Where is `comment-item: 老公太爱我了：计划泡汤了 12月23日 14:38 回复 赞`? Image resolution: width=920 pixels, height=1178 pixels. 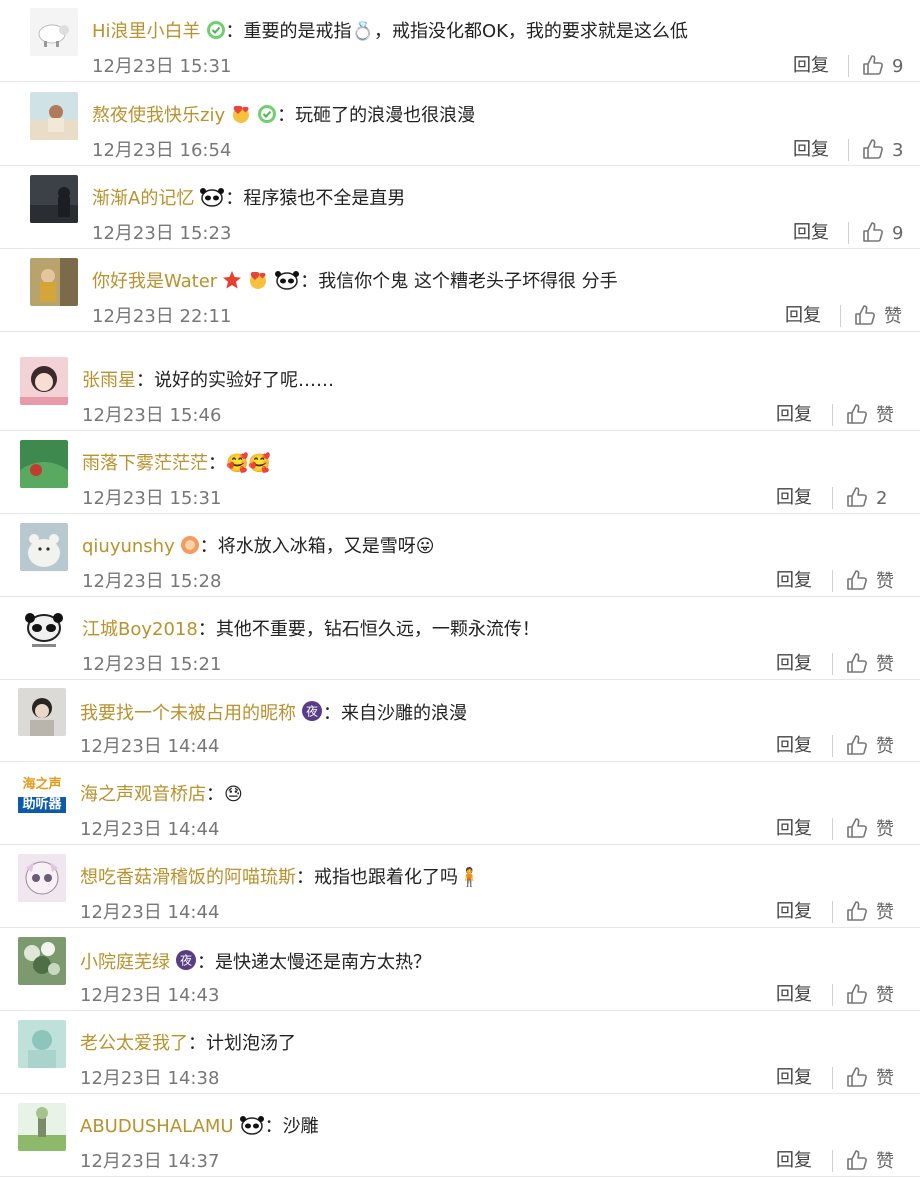
comment-item: 老公太爱我了：计划泡汤了 12月23日 14:38 回复 赞 is located at coordinates (460, 1053).